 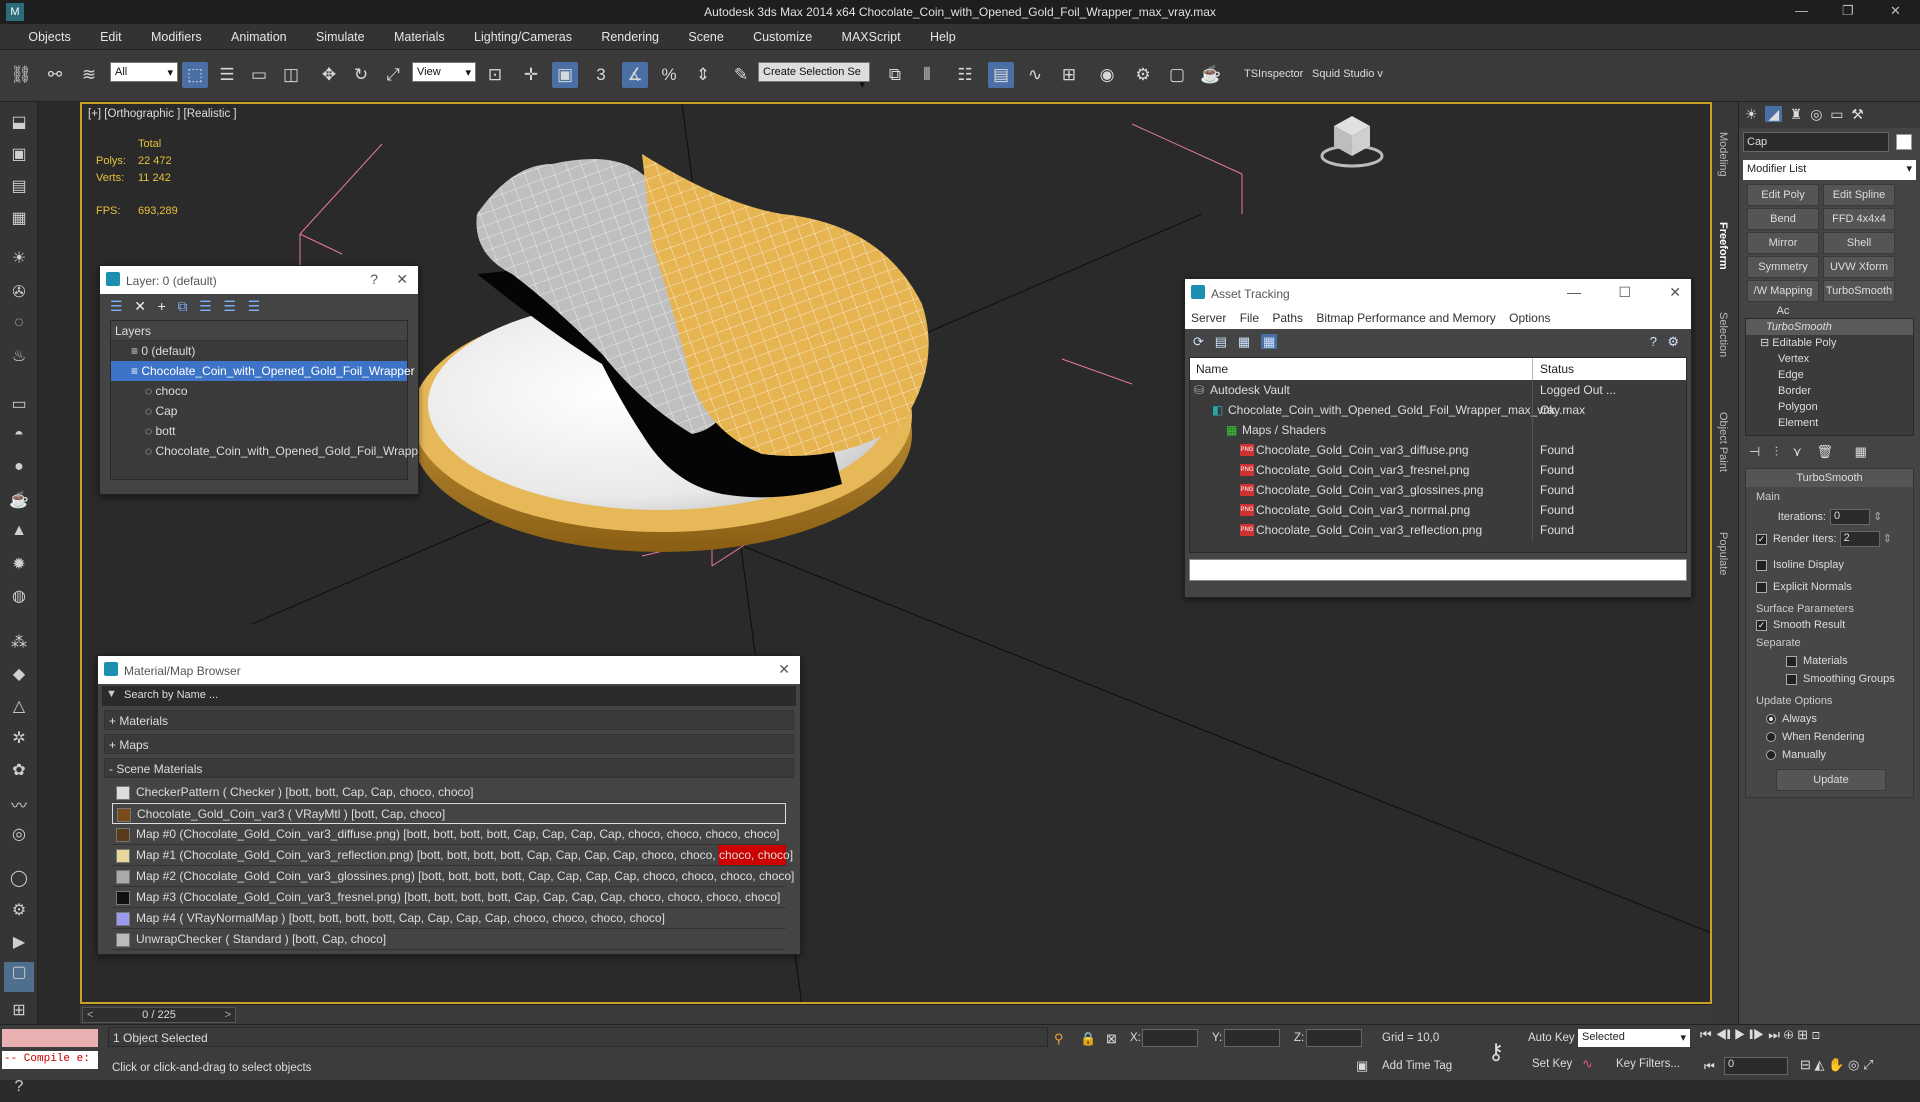 What do you see at coordinates (1723, 334) in the screenshot?
I see `tab-selection: Selection` at bounding box center [1723, 334].